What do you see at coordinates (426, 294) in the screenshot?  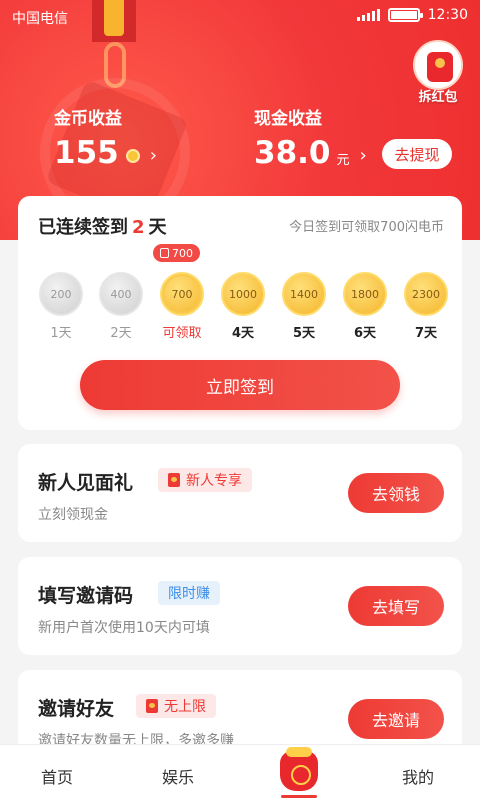 I see `day-coin: 2300` at bounding box center [426, 294].